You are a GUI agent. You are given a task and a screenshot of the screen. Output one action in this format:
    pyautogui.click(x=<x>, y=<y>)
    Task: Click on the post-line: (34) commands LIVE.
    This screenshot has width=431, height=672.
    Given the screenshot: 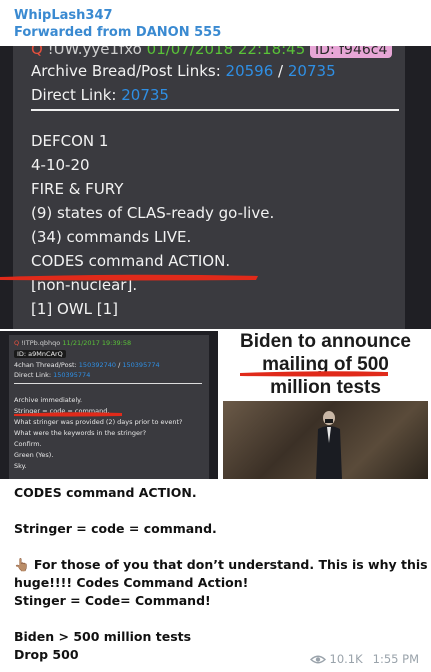 What is the action you would take?
    pyautogui.click(x=111, y=237)
    